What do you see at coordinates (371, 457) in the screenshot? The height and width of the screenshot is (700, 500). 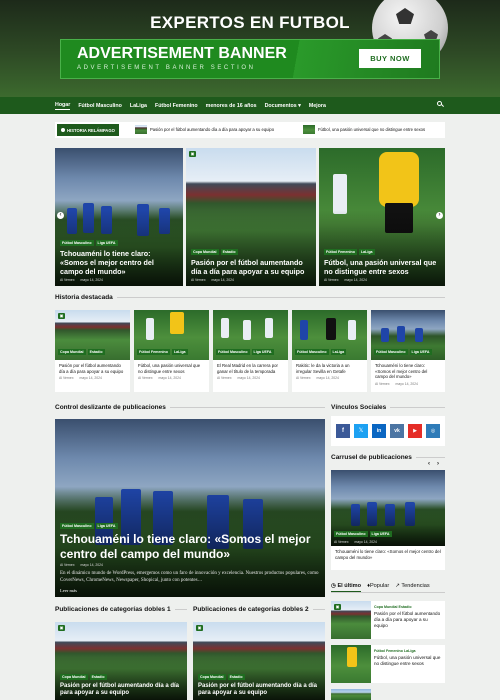 I see `section-heading-text: Carrusel de publicaciones` at bounding box center [371, 457].